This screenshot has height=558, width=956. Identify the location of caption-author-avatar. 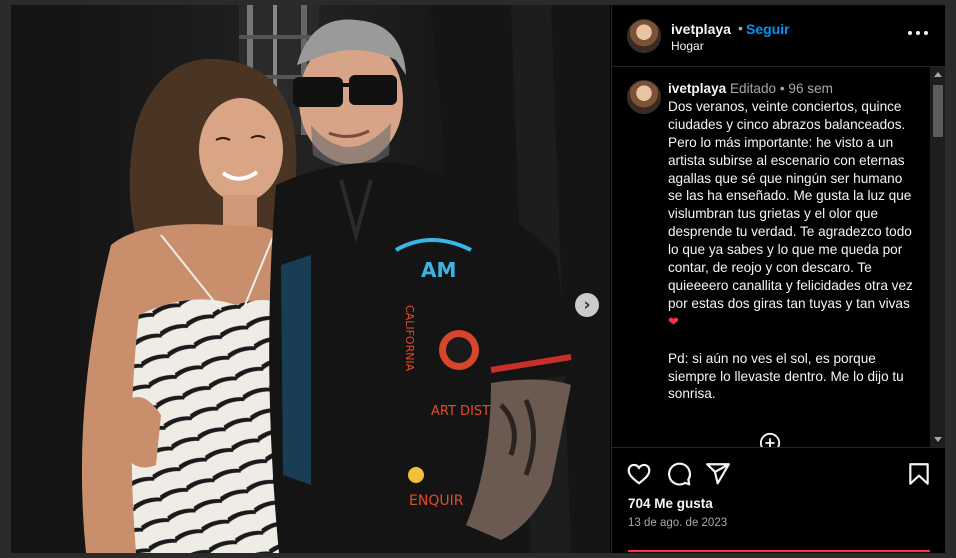
(644, 97).